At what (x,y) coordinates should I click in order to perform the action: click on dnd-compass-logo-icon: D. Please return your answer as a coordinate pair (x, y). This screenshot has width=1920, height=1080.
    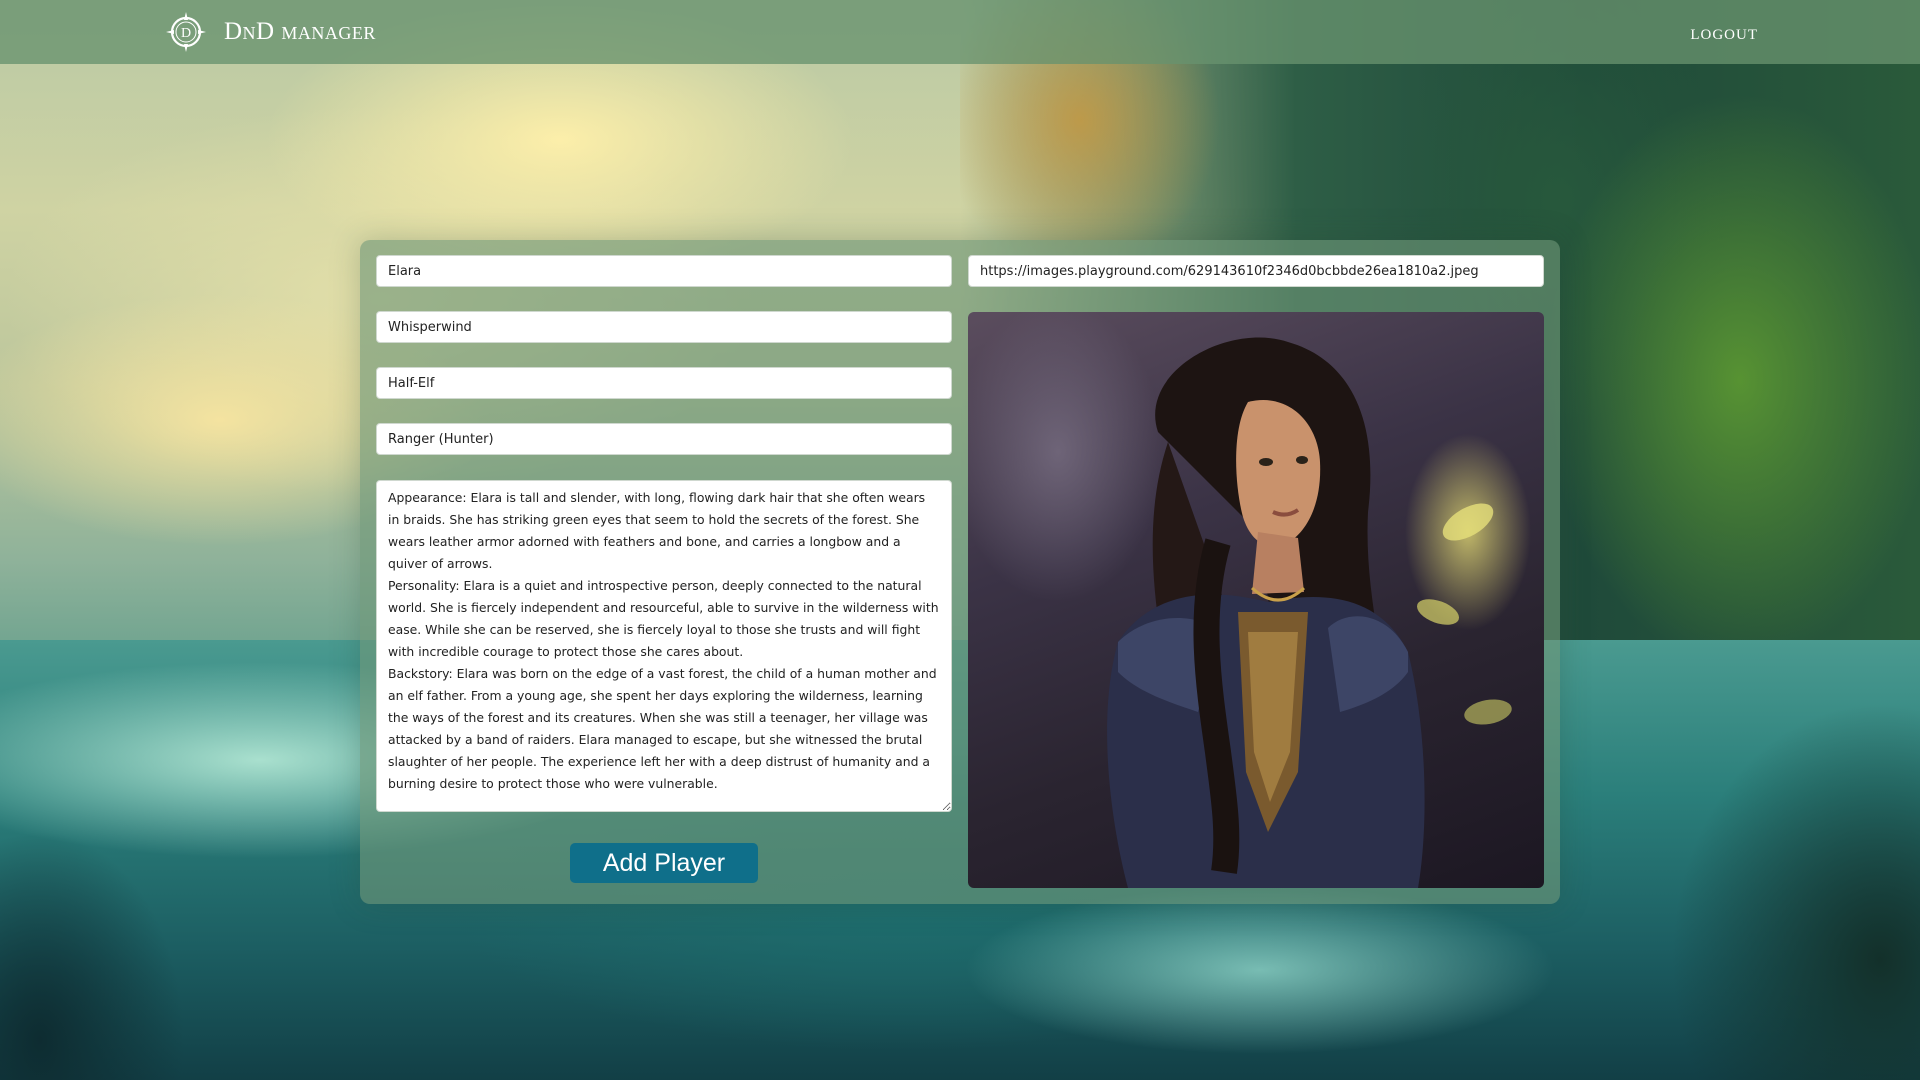
    Looking at the image, I should click on (186, 32).